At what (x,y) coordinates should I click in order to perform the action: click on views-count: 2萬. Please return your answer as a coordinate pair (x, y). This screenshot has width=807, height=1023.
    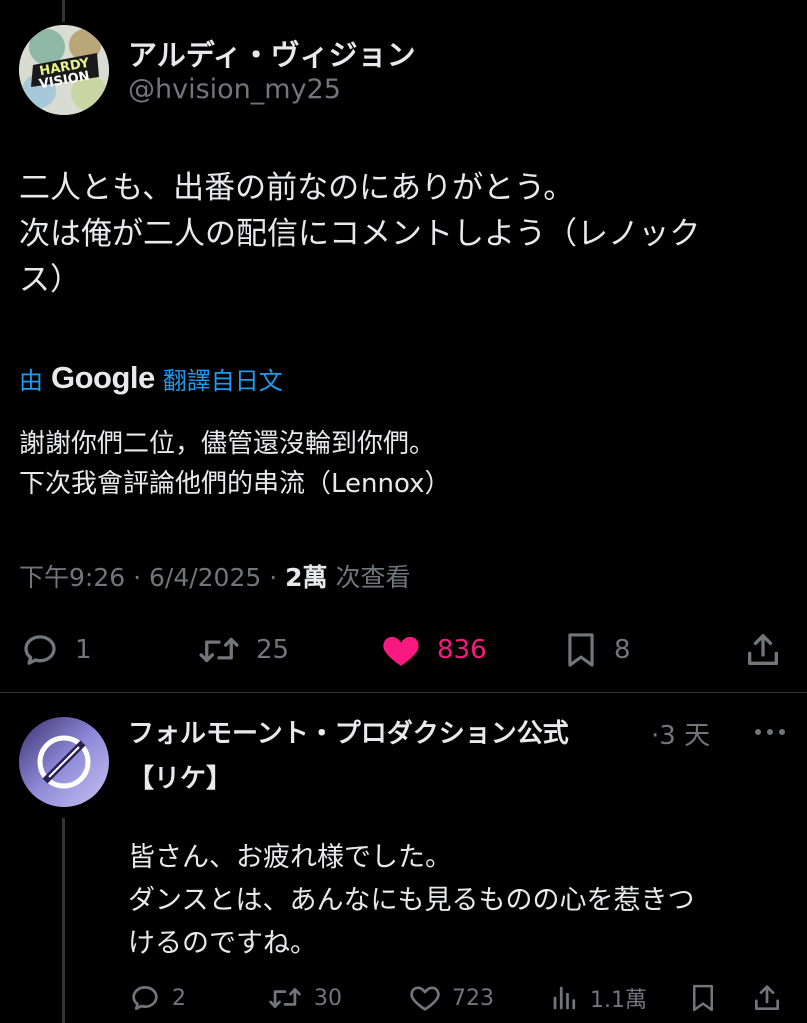
    Looking at the image, I should click on (306, 577).